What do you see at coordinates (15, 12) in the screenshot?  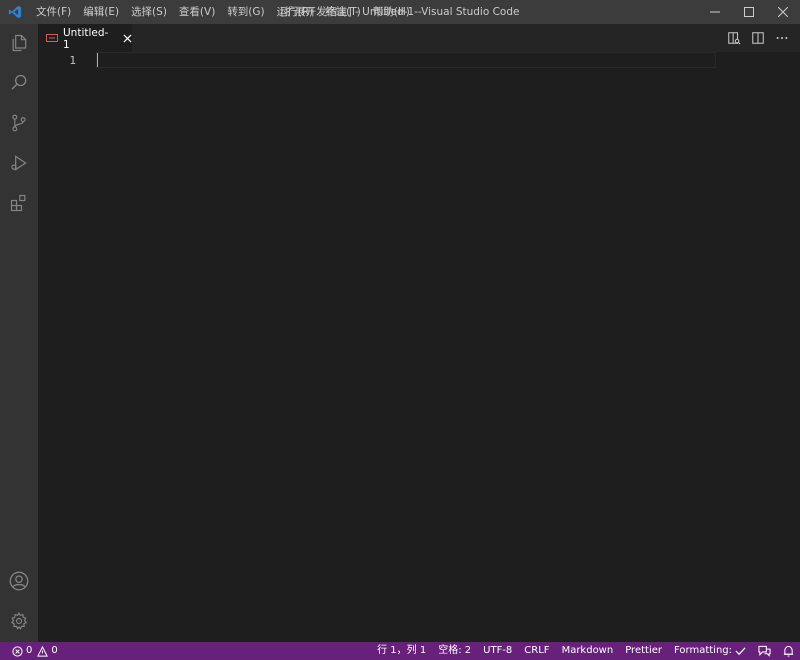 I see `vscode-logo-icon` at bounding box center [15, 12].